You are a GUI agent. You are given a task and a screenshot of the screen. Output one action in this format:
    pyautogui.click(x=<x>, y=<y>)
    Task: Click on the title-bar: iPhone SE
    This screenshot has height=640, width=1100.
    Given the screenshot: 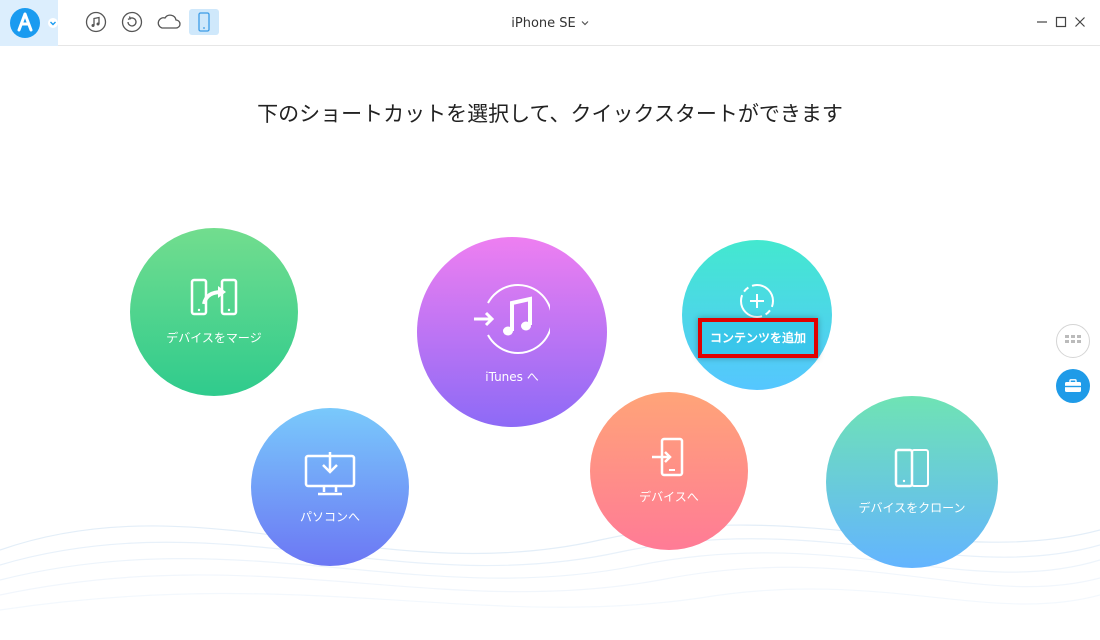 What is the action you would take?
    pyautogui.click(x=550, y=23)
    